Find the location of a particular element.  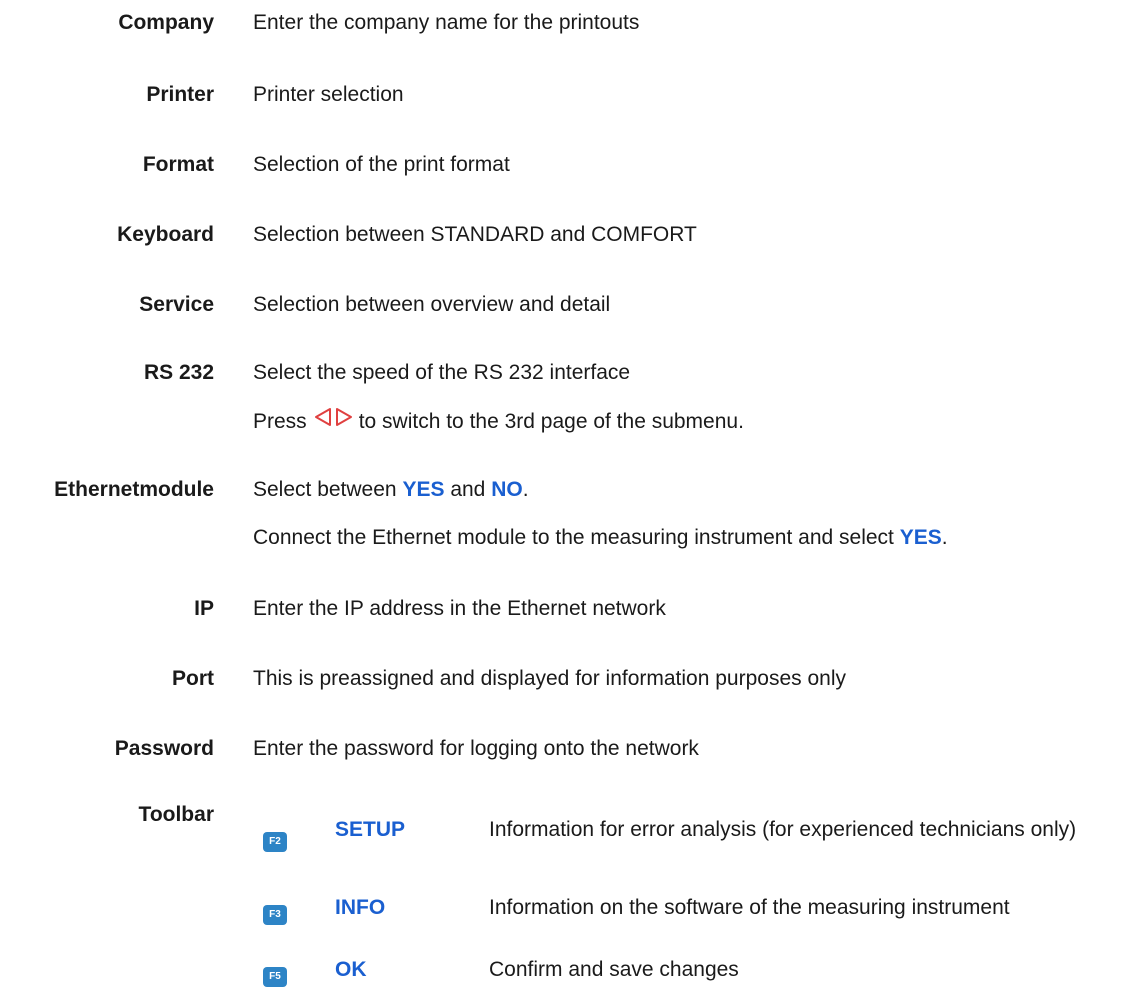

period-2: . is located at coordinates (944, 537).